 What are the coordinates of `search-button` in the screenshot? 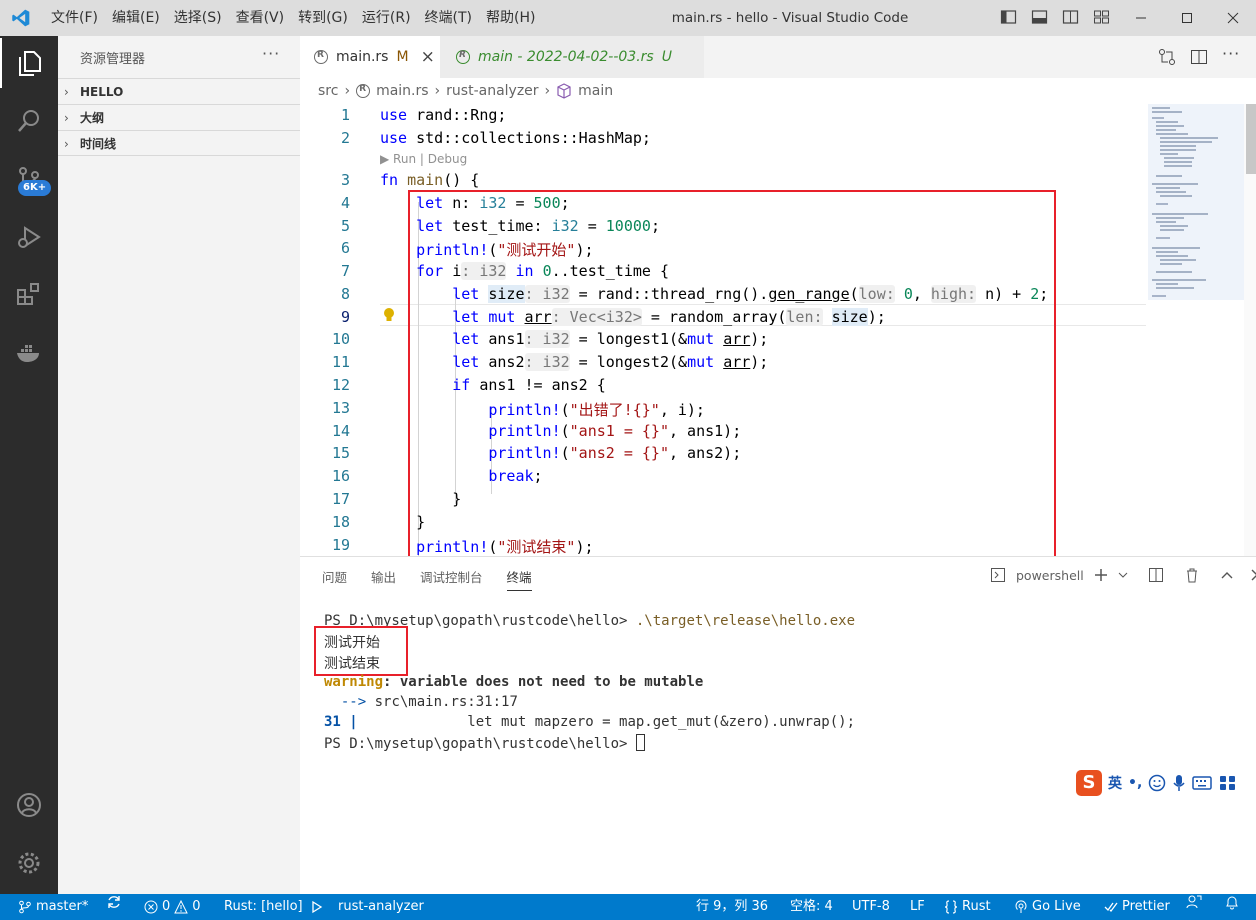 It's located at (29, 121).